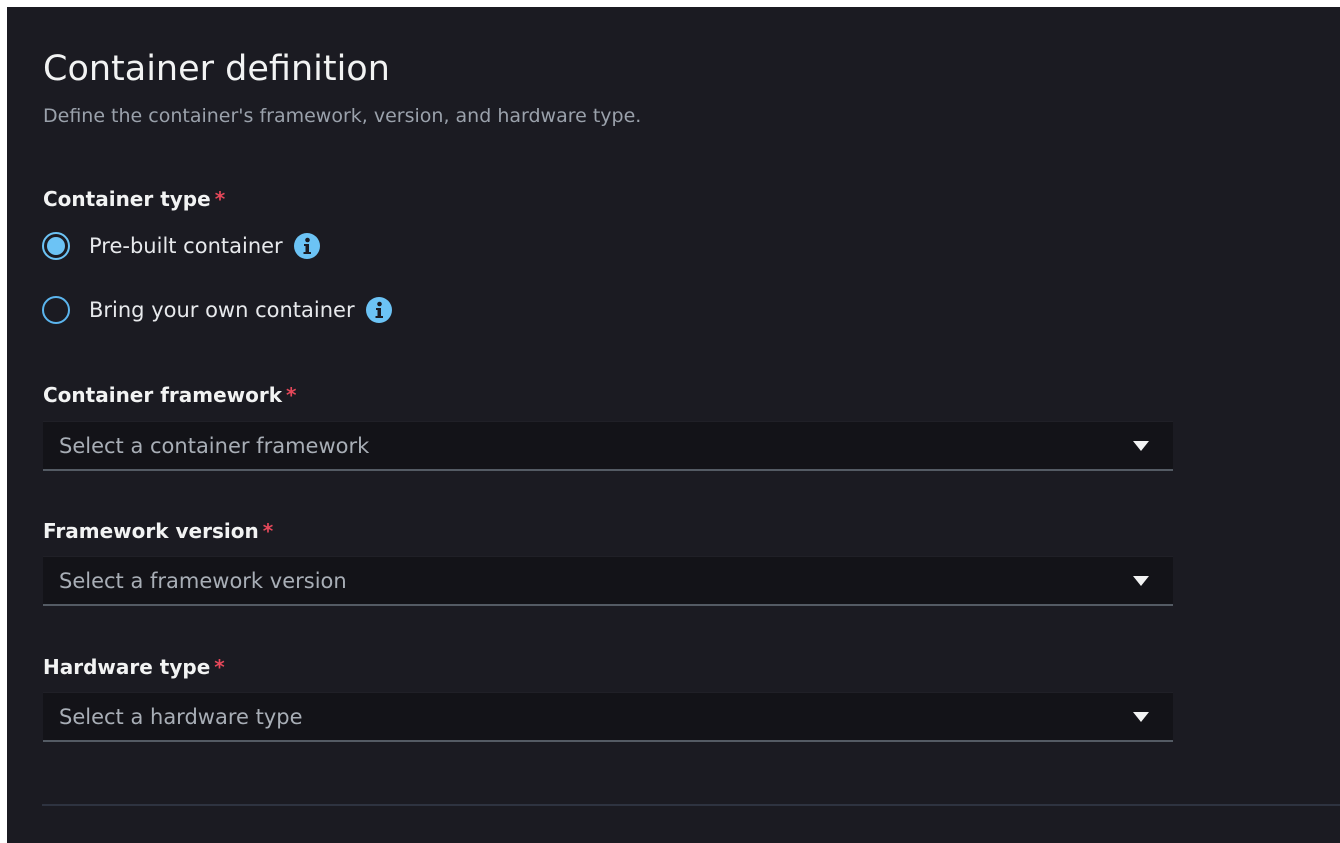  I want to click on container-framework-label: Container framework *, so click(170, 395).